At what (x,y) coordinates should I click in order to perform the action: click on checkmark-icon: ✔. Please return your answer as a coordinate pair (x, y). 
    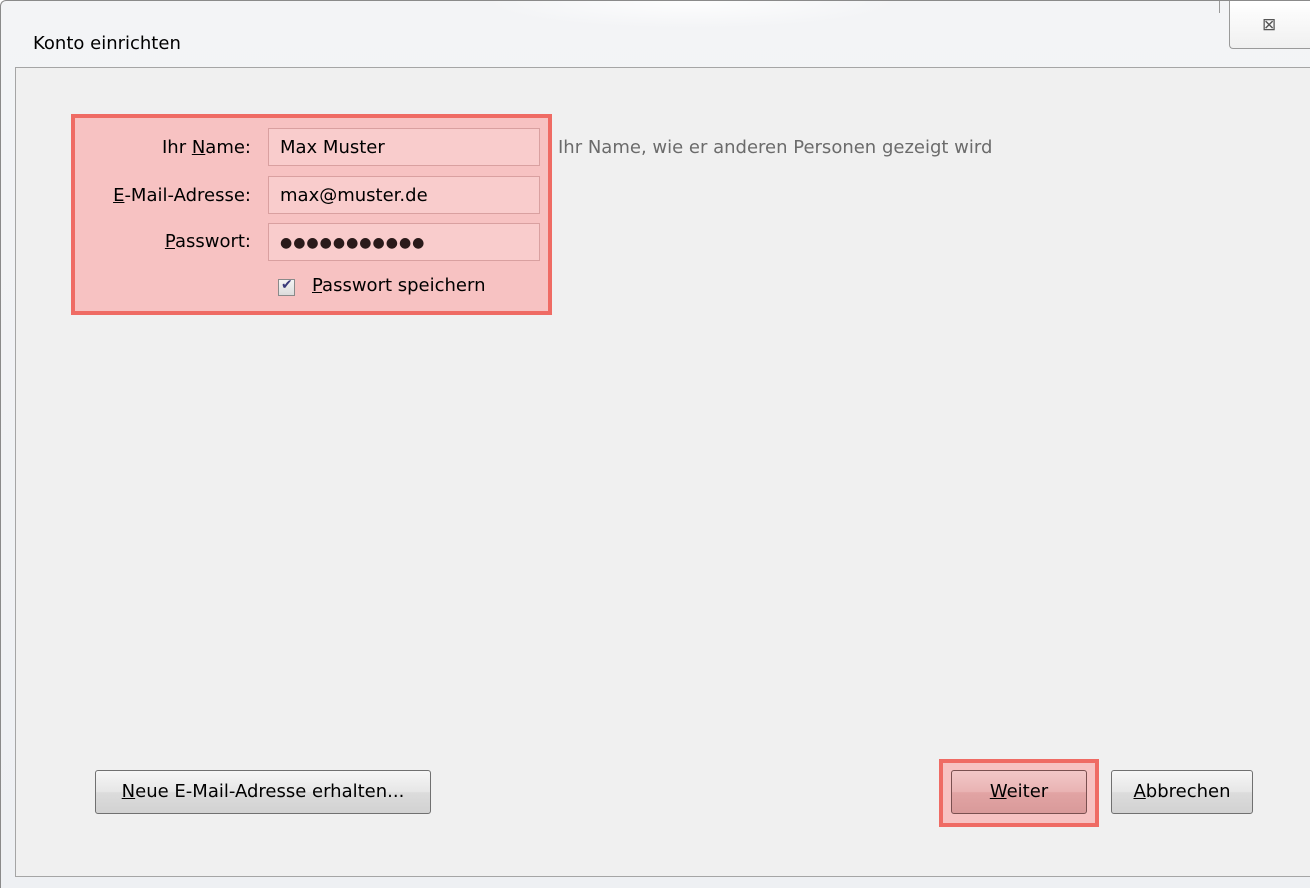
    Looking at the image, I should click on (287, 285).